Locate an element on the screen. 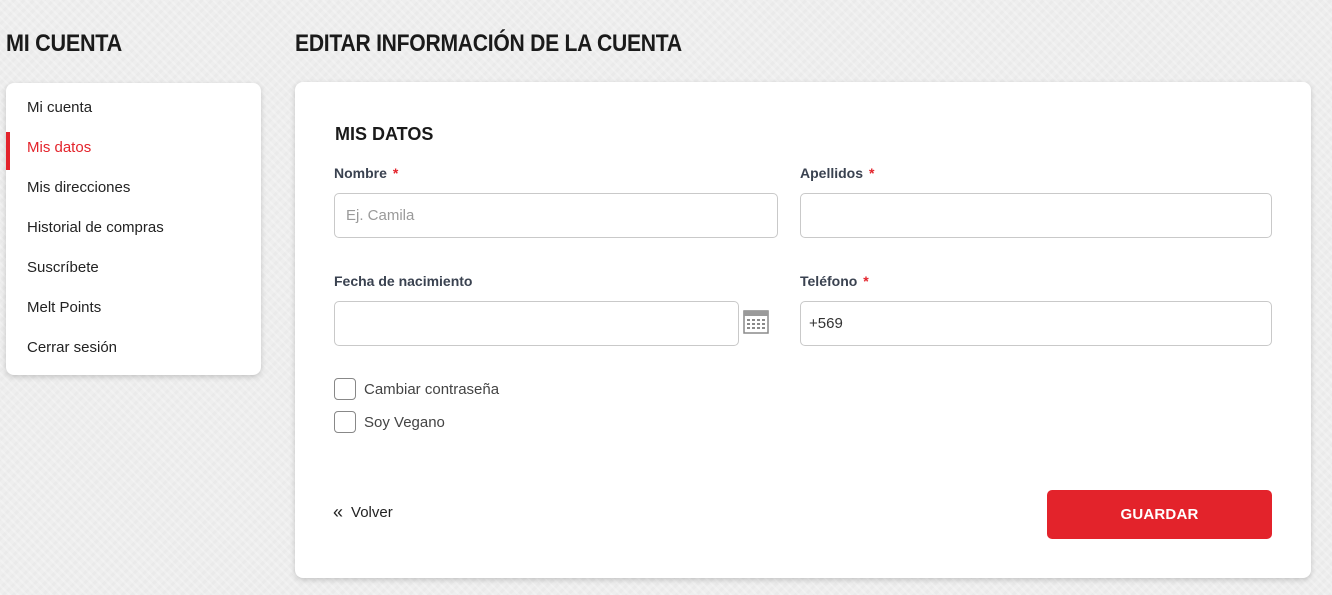 The width and height of the screenshot is (1332, 595). fecha-nacimiento-input is located at coordinates (536, 323).